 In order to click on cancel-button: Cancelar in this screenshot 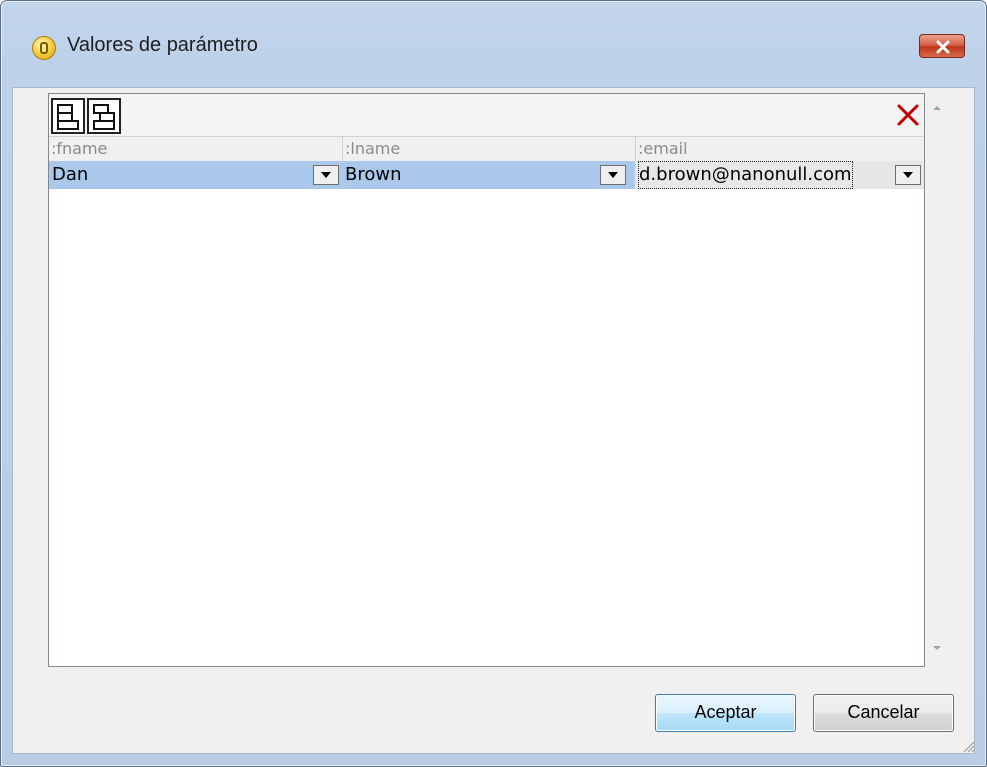, I will do `click(883, 713)`.